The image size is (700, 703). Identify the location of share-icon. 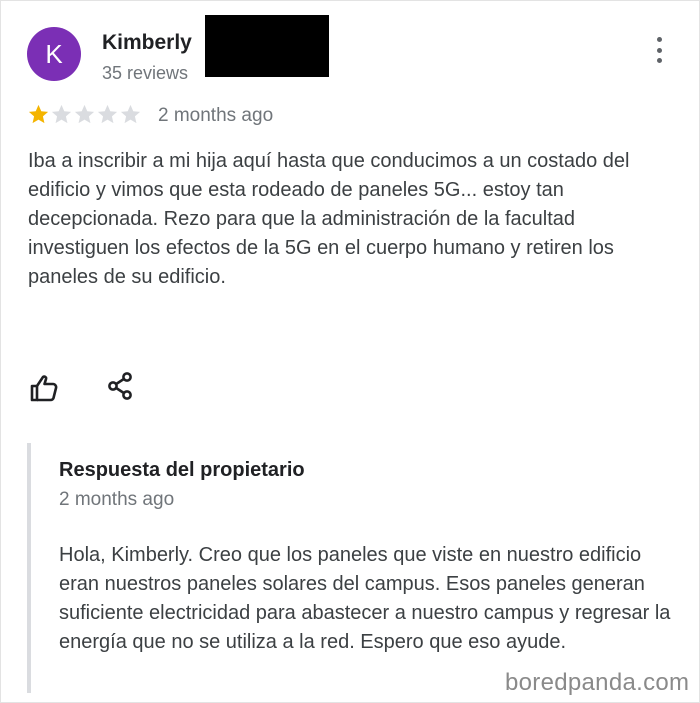
(121, 386).